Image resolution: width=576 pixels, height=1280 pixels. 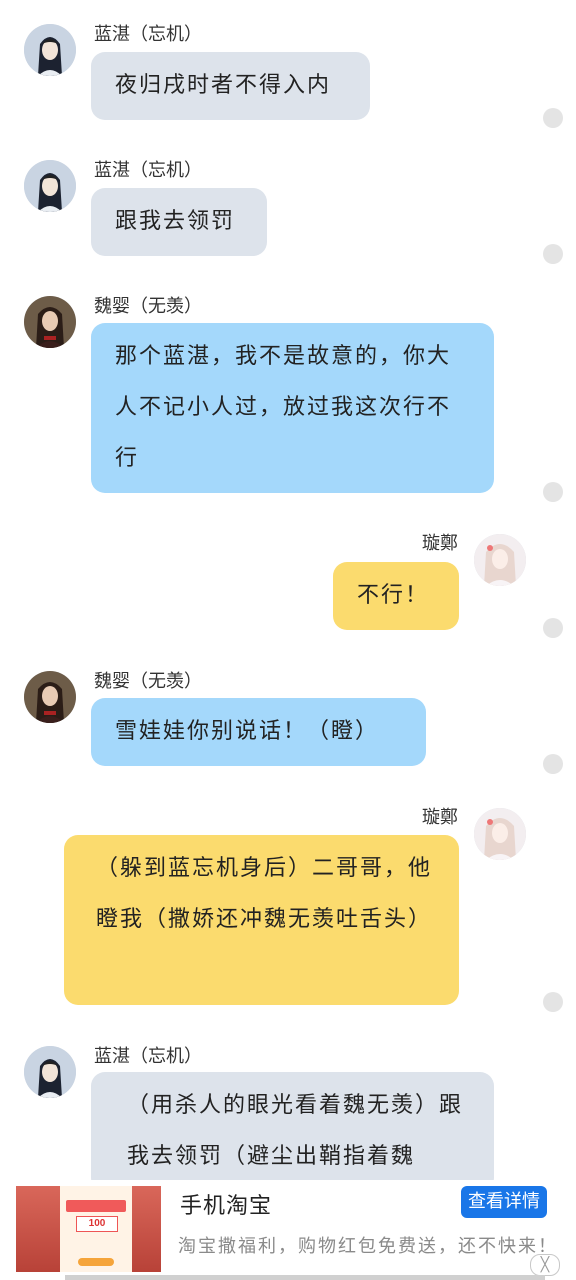 I want to click on message-bubble: （用杀人的眼光看着魏无羡）跟我去领罚（避尘出鞘指着魏, so click(x=292, y=1132).